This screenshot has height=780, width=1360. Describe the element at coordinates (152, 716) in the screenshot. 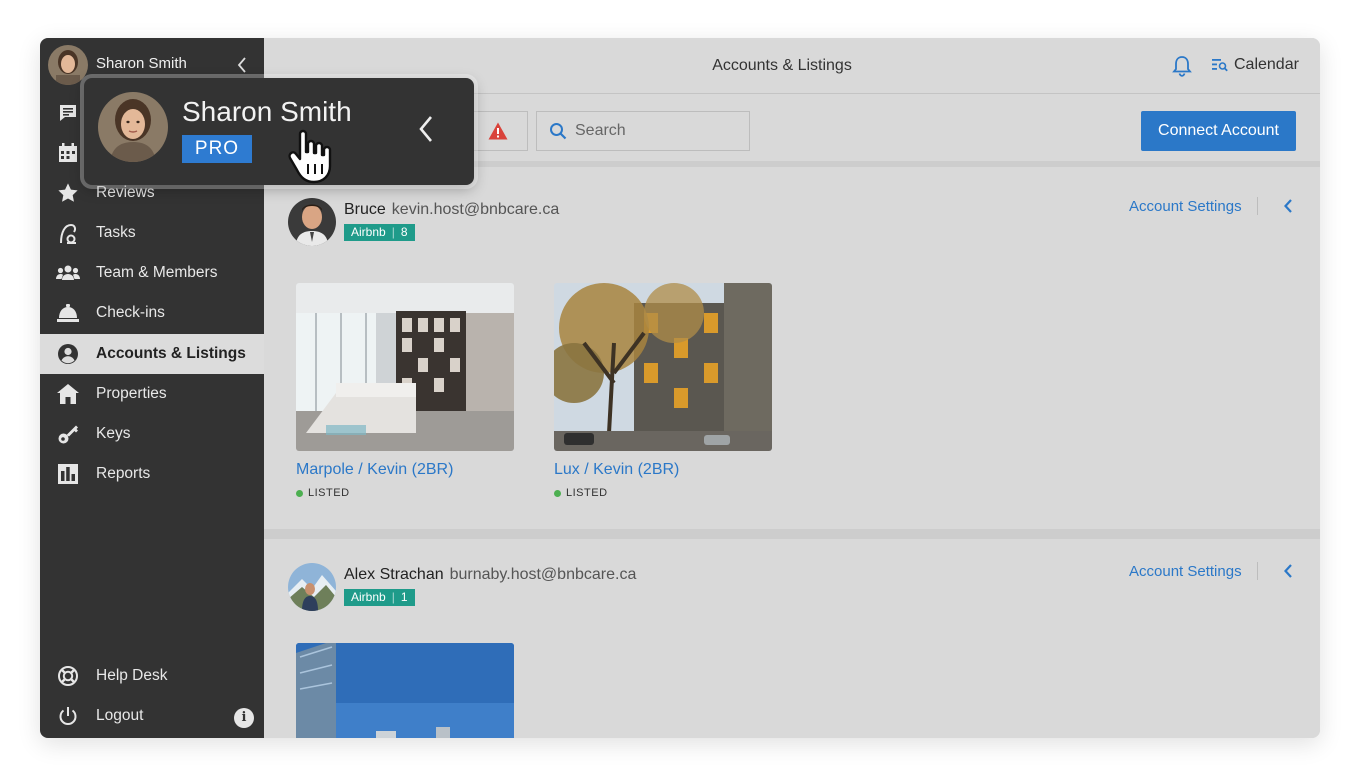

I see `sidebar-item-logout: Logout i` at that location.